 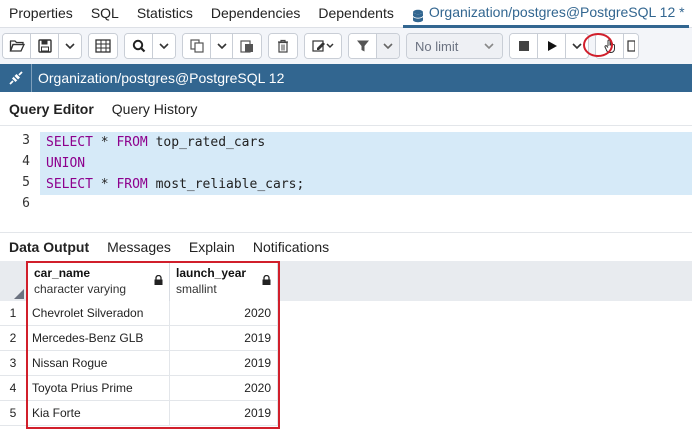 I want to click on trash-icon, so click(x=283, y=46).